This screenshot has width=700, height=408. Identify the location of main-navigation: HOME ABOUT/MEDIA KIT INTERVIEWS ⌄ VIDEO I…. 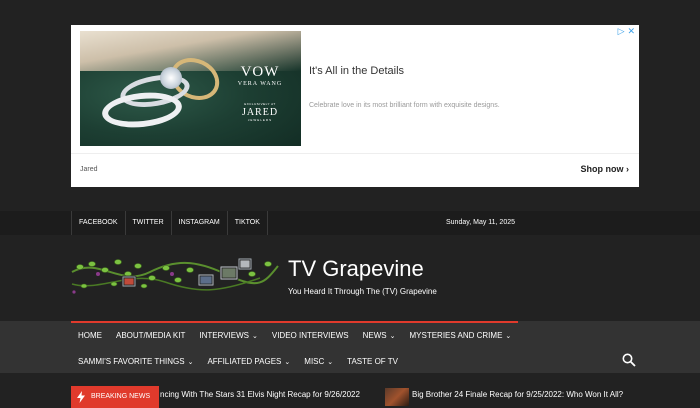
(350, 347).